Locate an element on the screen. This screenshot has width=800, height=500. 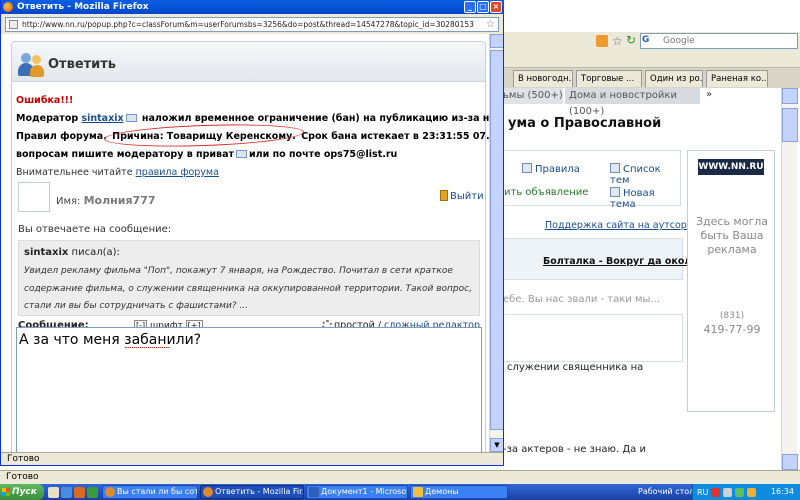
clock: 16:34 is located at coordinates (782, 491).